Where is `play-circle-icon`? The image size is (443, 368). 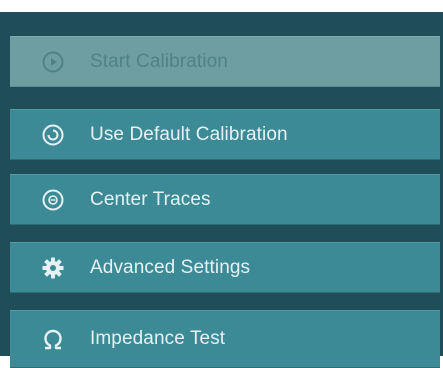 play-circle-icon is located at coordinates (53, 62).